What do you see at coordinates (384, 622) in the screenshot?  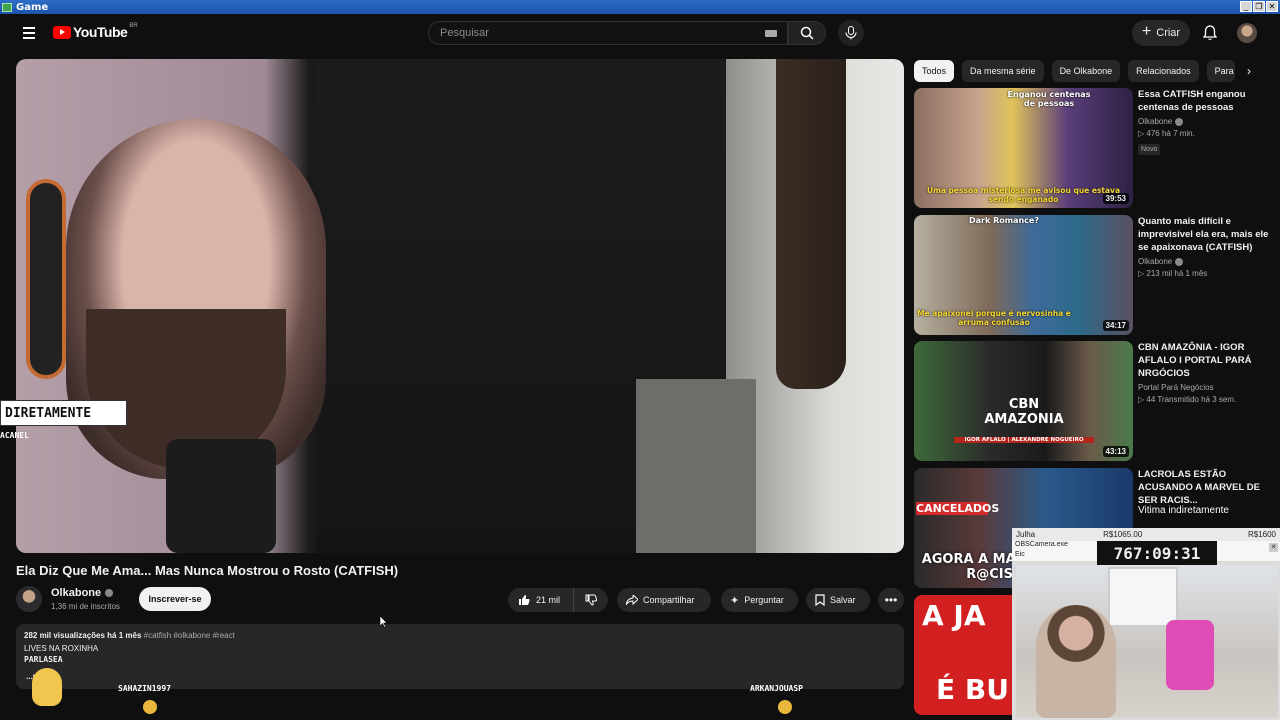 I see `mouse-cursor-icon` at bounding box center [384, 622].